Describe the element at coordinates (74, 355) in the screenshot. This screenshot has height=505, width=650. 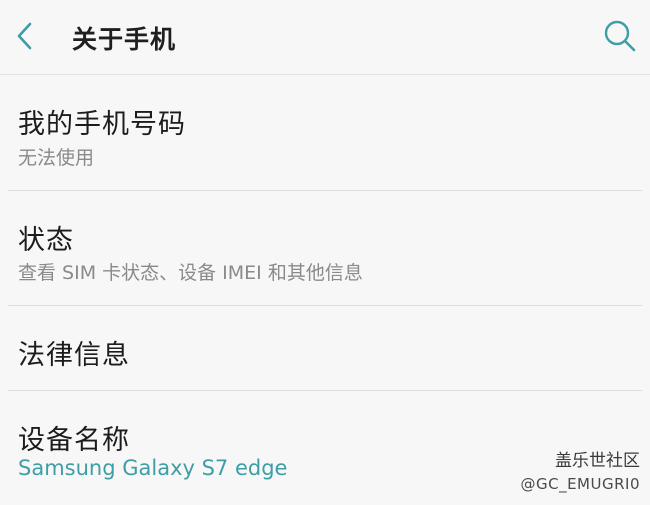
I see `item-title: 法律信息` at that location.